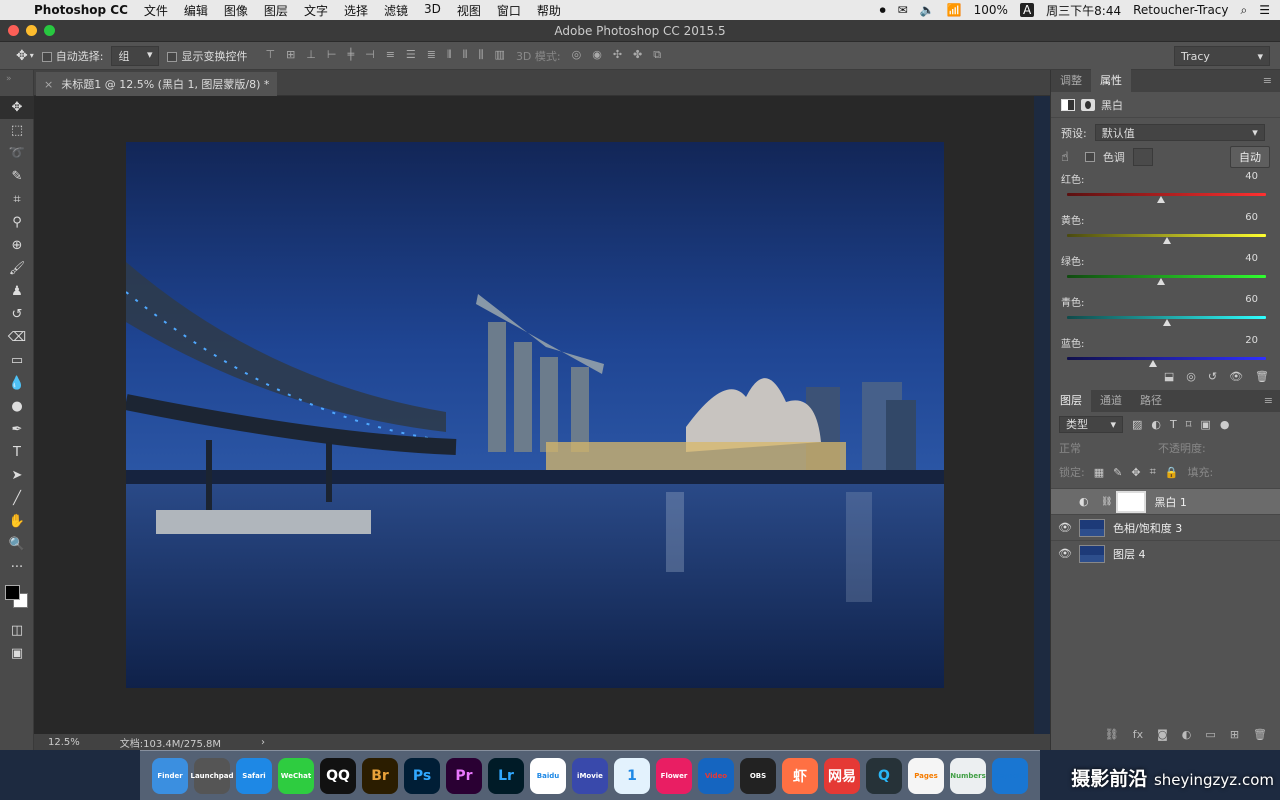 This screenshot has height=800, width=1280. Describe the element at coordinates (1111, 80) in the screenshot. I see `tab-properties: 属性` at that location.